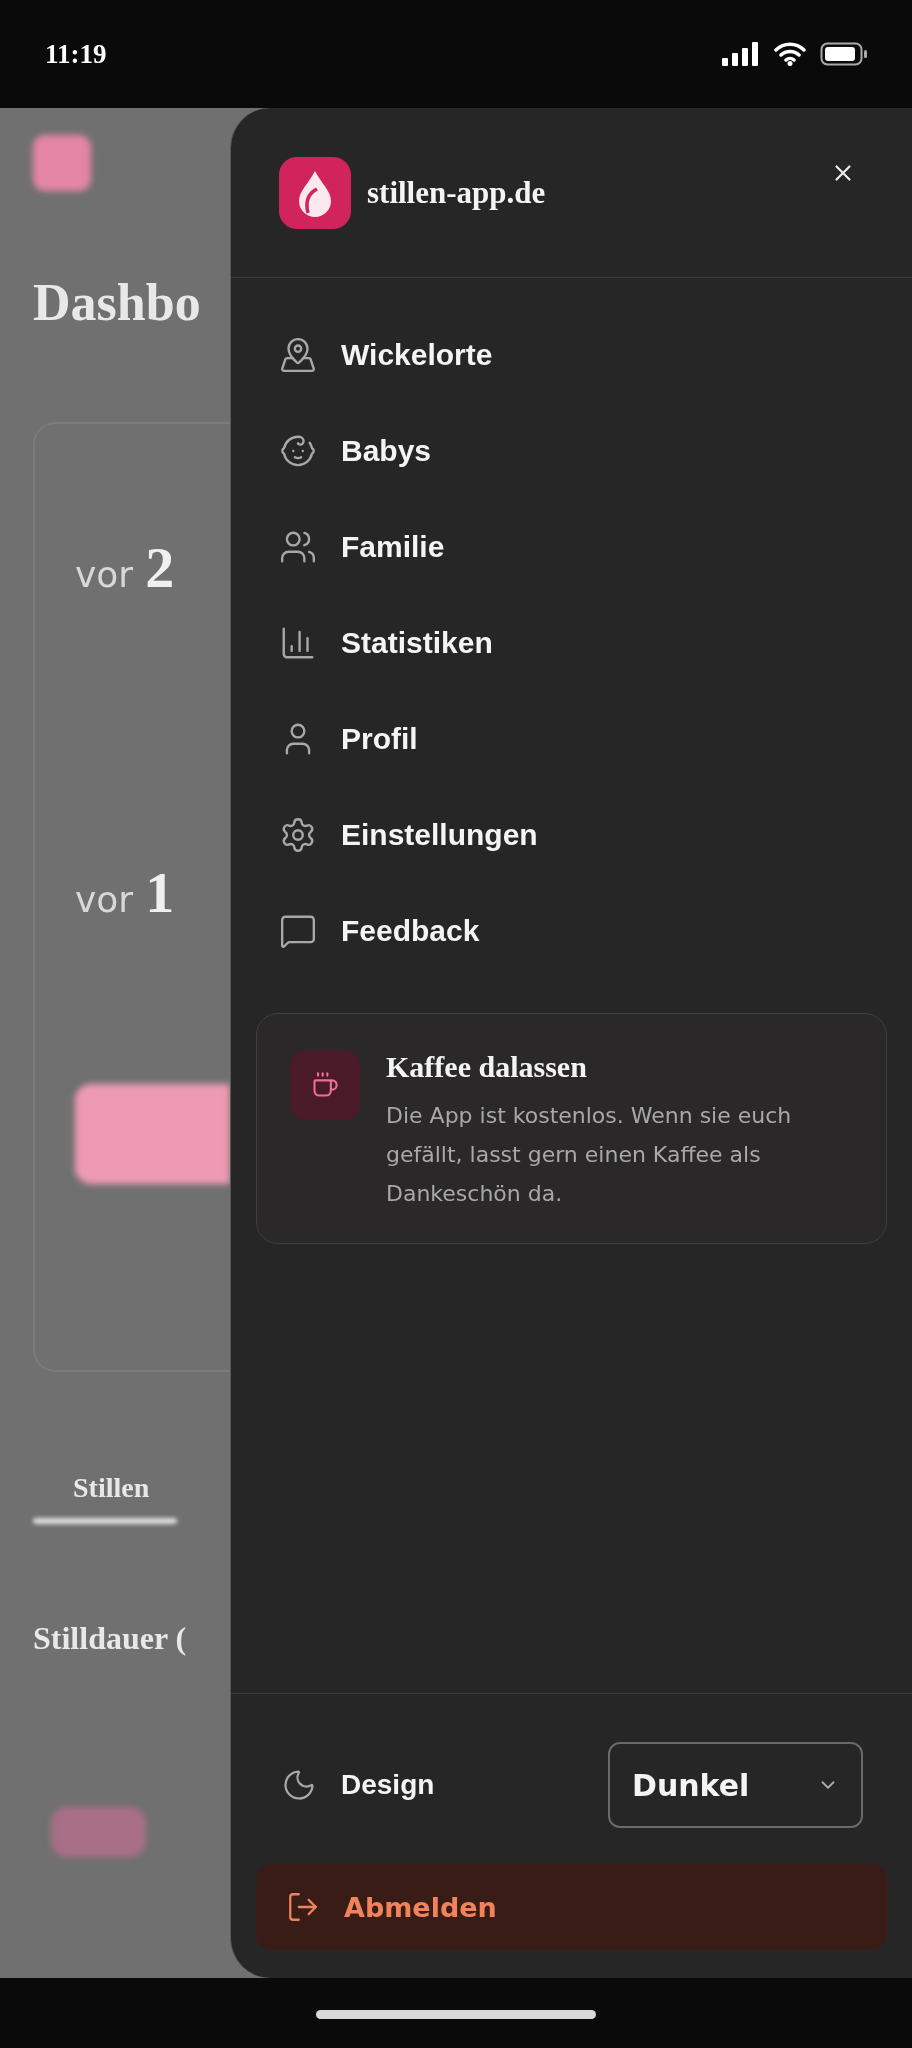 The height and width of the screenshot is (2048, 912). Describe the element at coordinates (62, 163) in the screenshot. I see `app-logo` at that location.